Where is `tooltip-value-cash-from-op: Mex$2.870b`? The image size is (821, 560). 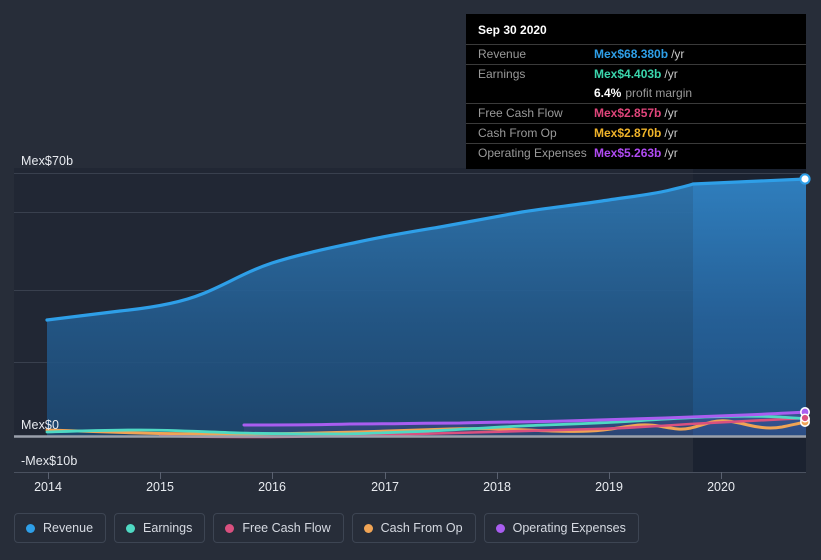
tooltip-value-cash-from-op: Mex$2.870b is located at coordinates (628, 133).